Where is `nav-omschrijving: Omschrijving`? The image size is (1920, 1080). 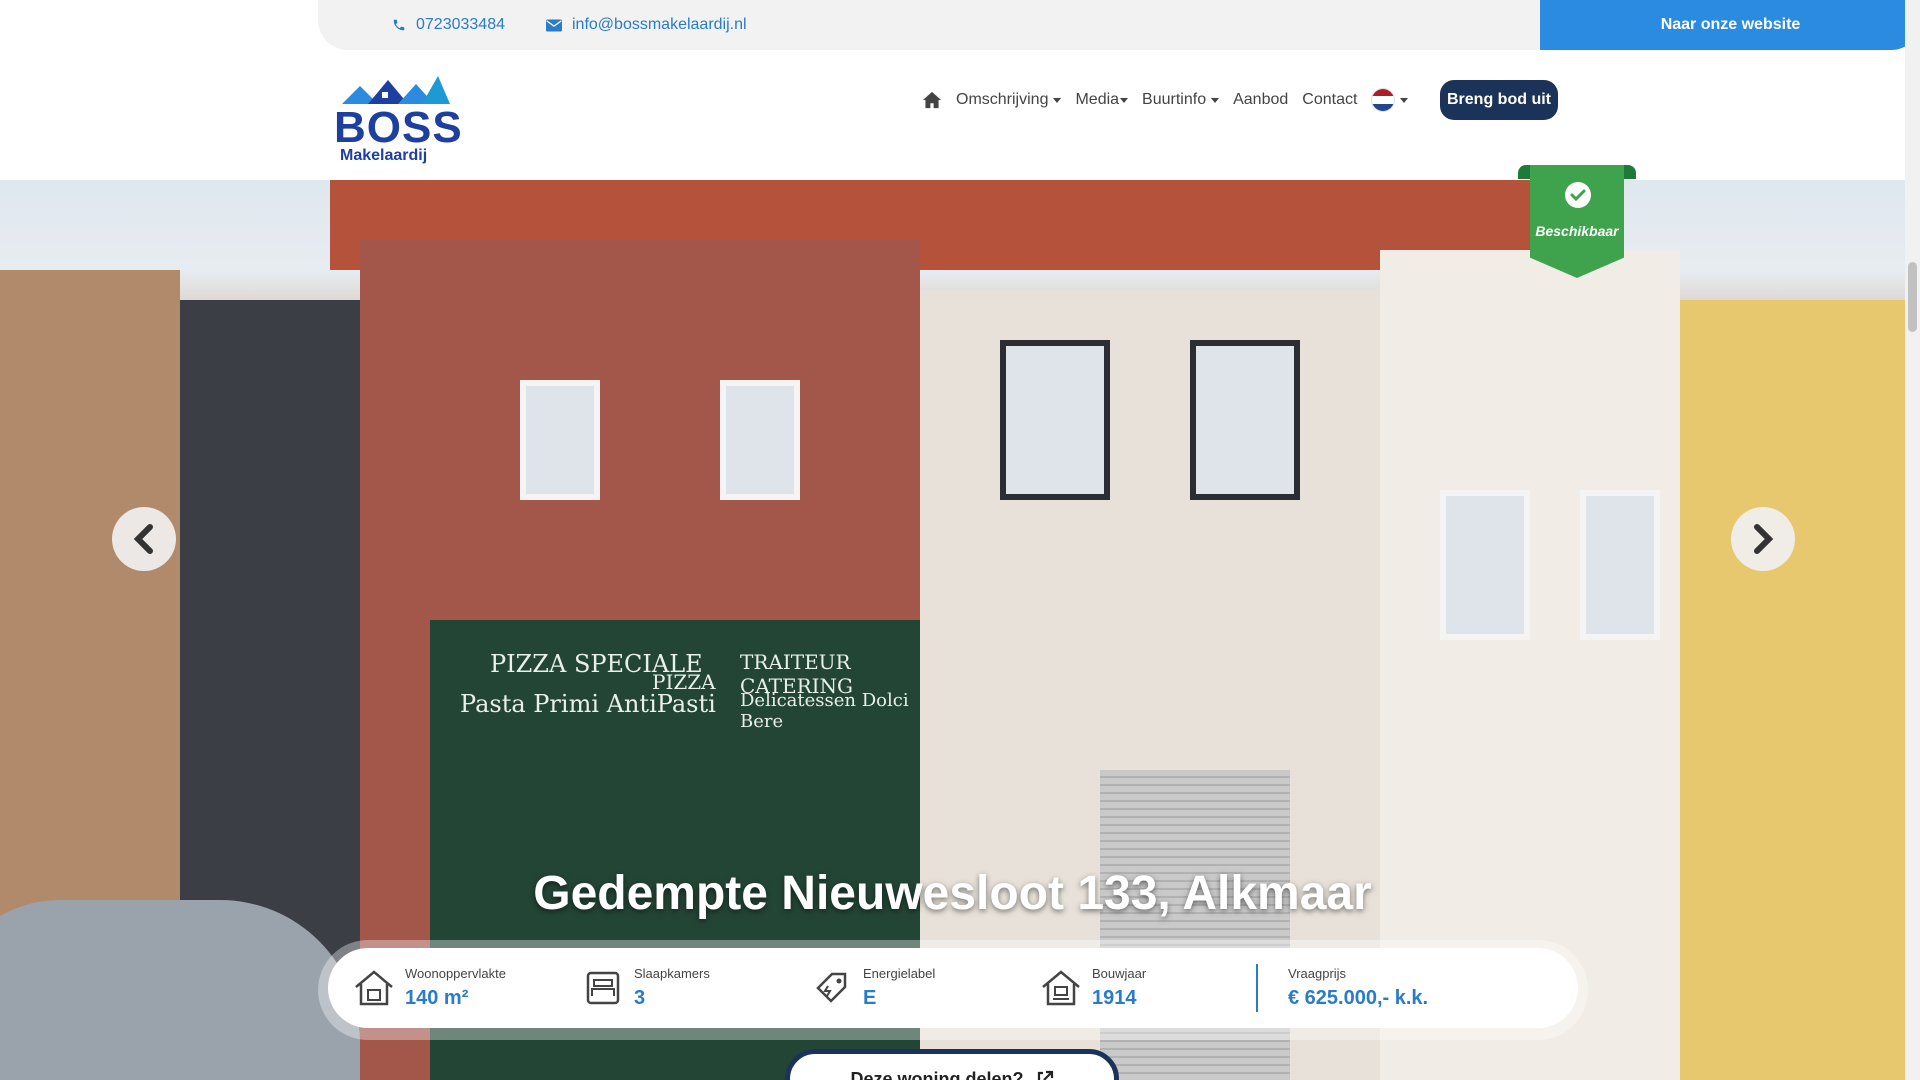
nav-omschrijving: Omschrijving is located at coordinates (1009, 100).